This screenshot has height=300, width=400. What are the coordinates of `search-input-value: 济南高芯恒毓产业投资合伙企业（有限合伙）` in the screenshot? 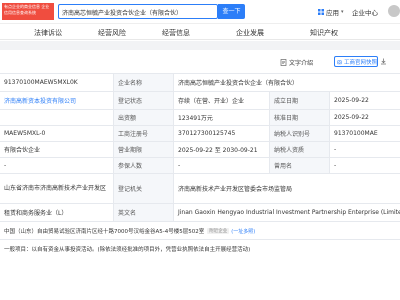 It's located at (122, 13).